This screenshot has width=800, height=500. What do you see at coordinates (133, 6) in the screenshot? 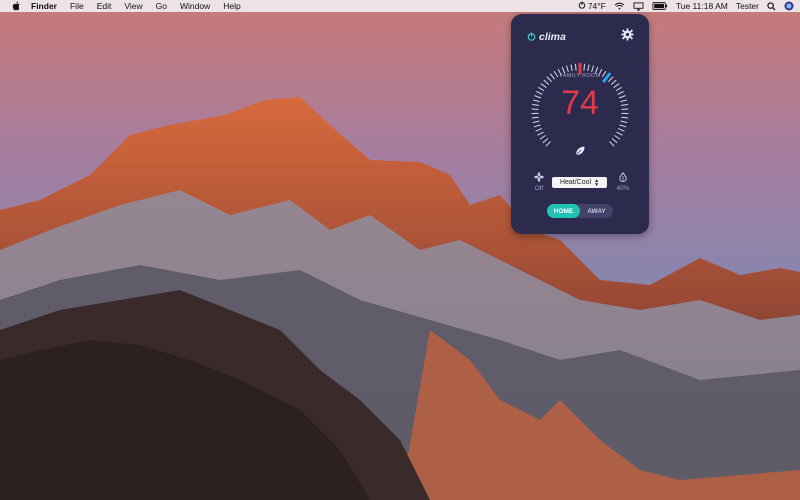
I see `menu-view: View` at bounding box center [133, 6].